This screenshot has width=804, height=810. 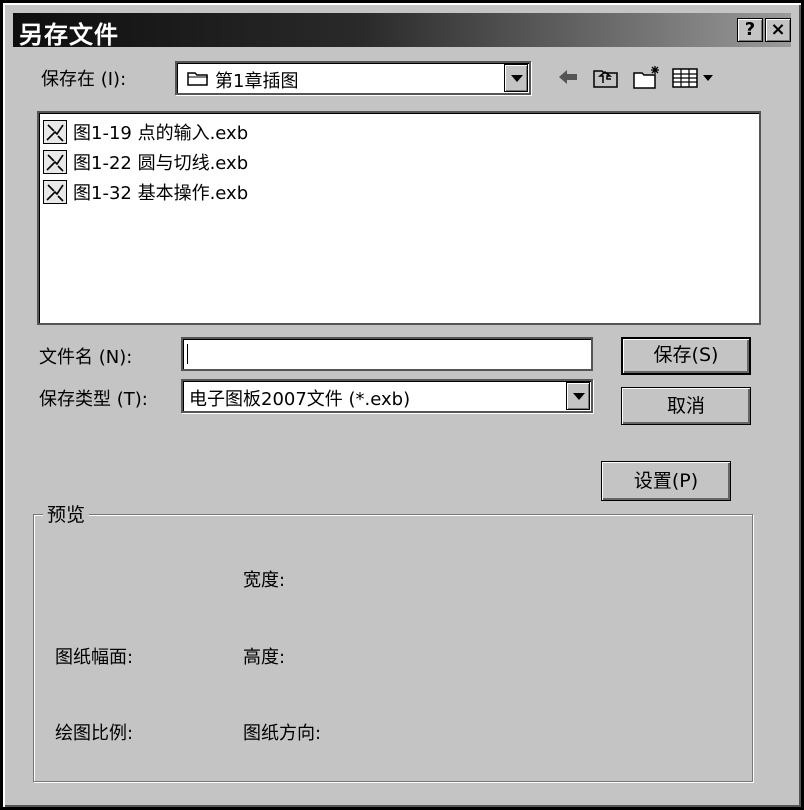 I want to click on file-item: 图1-19 点的输入.exb, so click(x=145, y=132).